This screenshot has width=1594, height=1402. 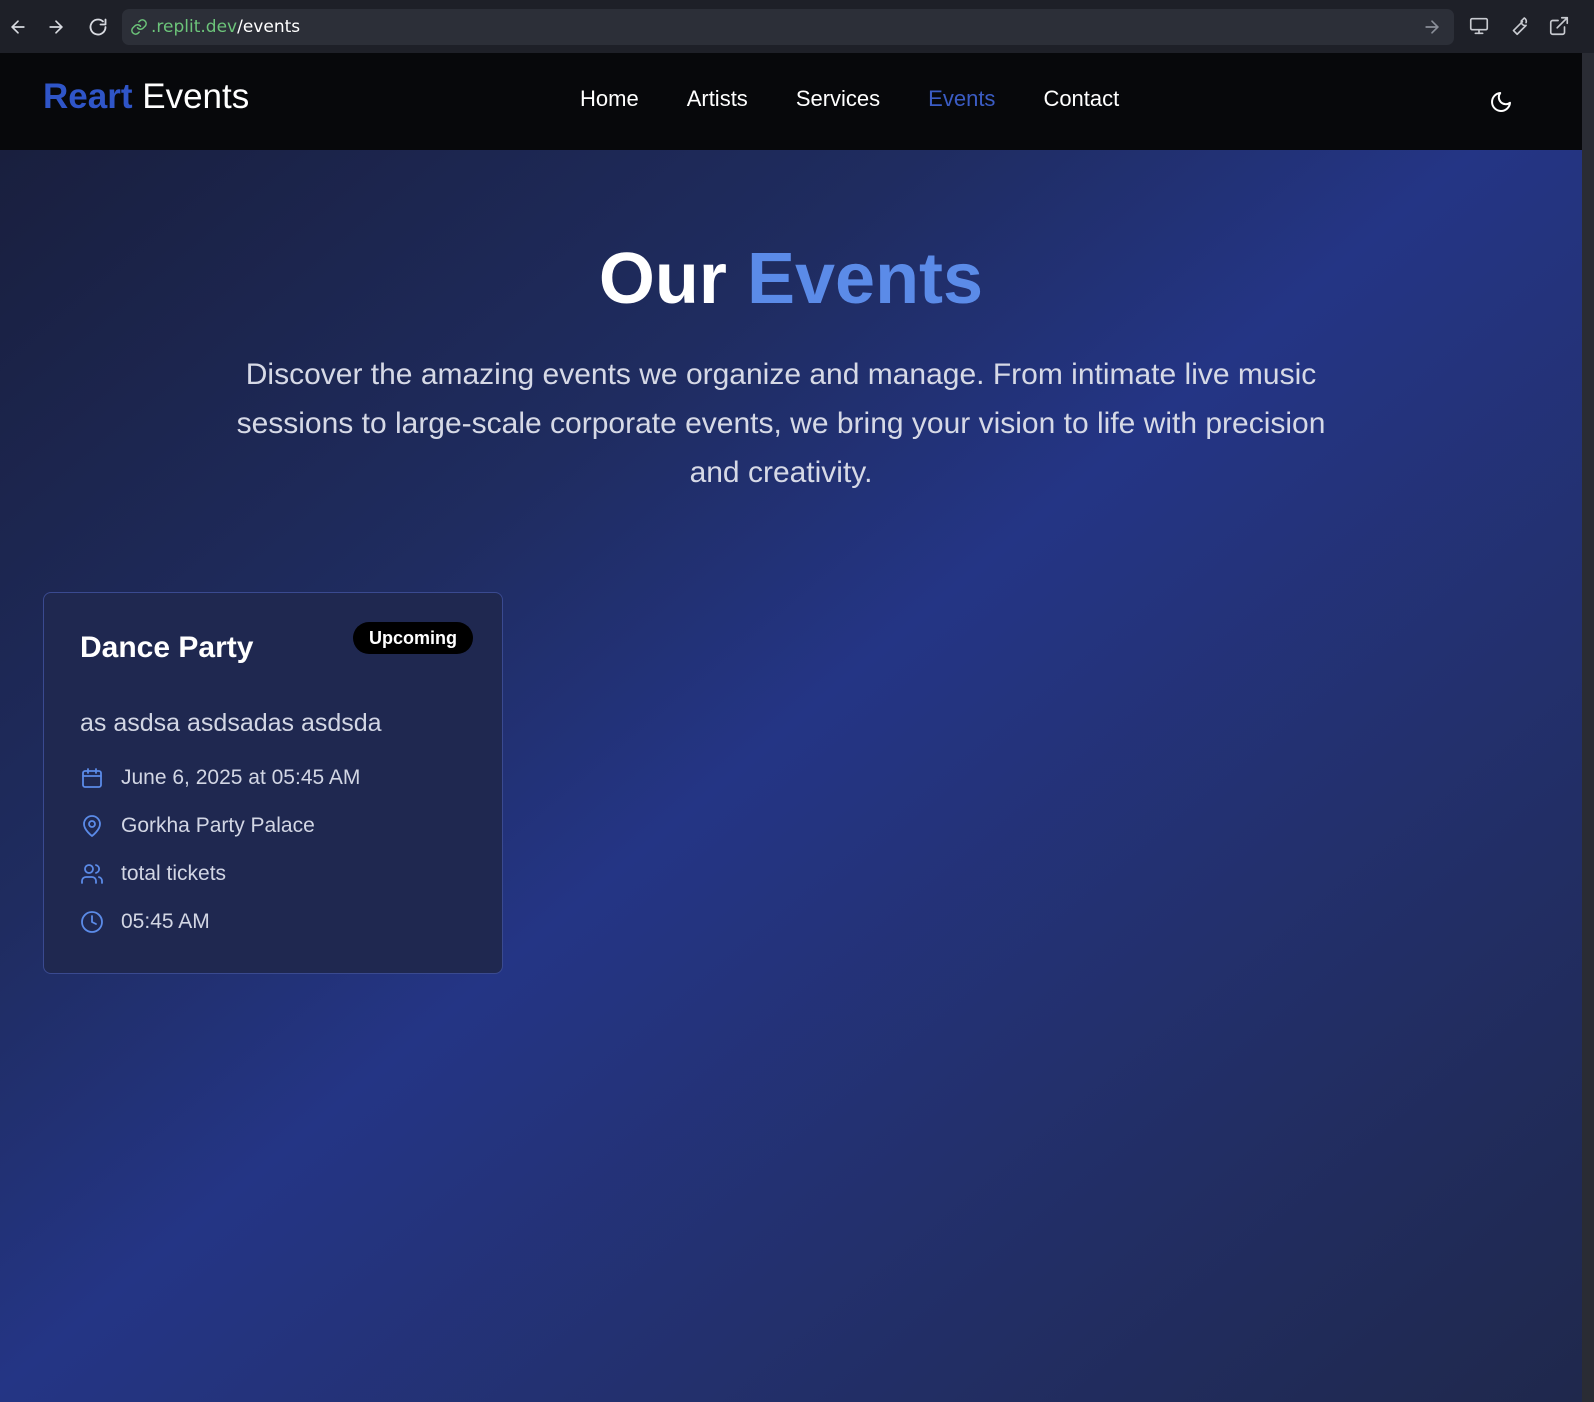 What do you see at coordinates (1081, 99) in the screenshot?
I see `nav-contact: Contact` at bounding box center [1081, 99].